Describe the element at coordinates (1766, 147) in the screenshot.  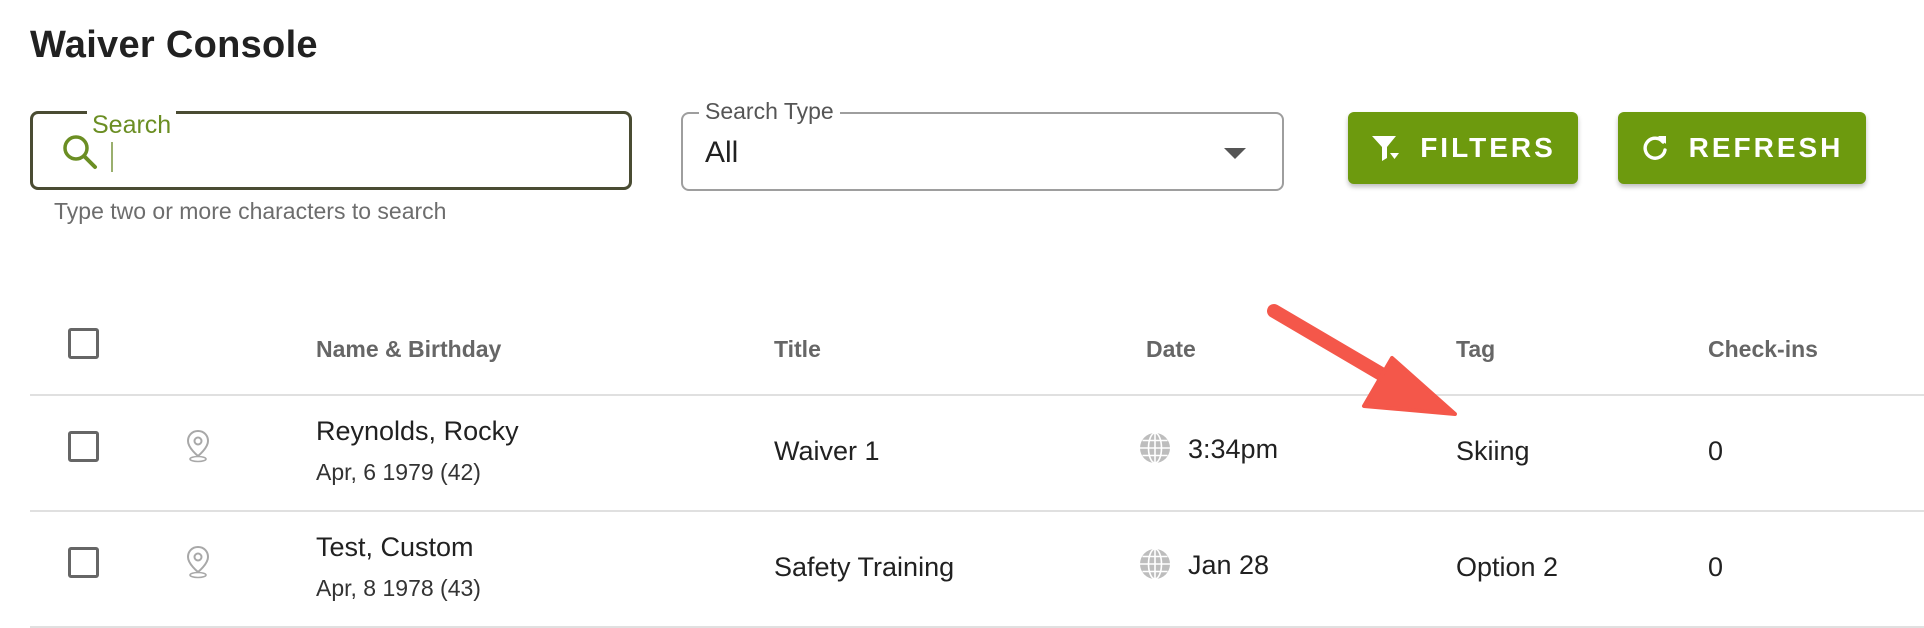
I see `refresh-button-label: REFRESH` at that location.